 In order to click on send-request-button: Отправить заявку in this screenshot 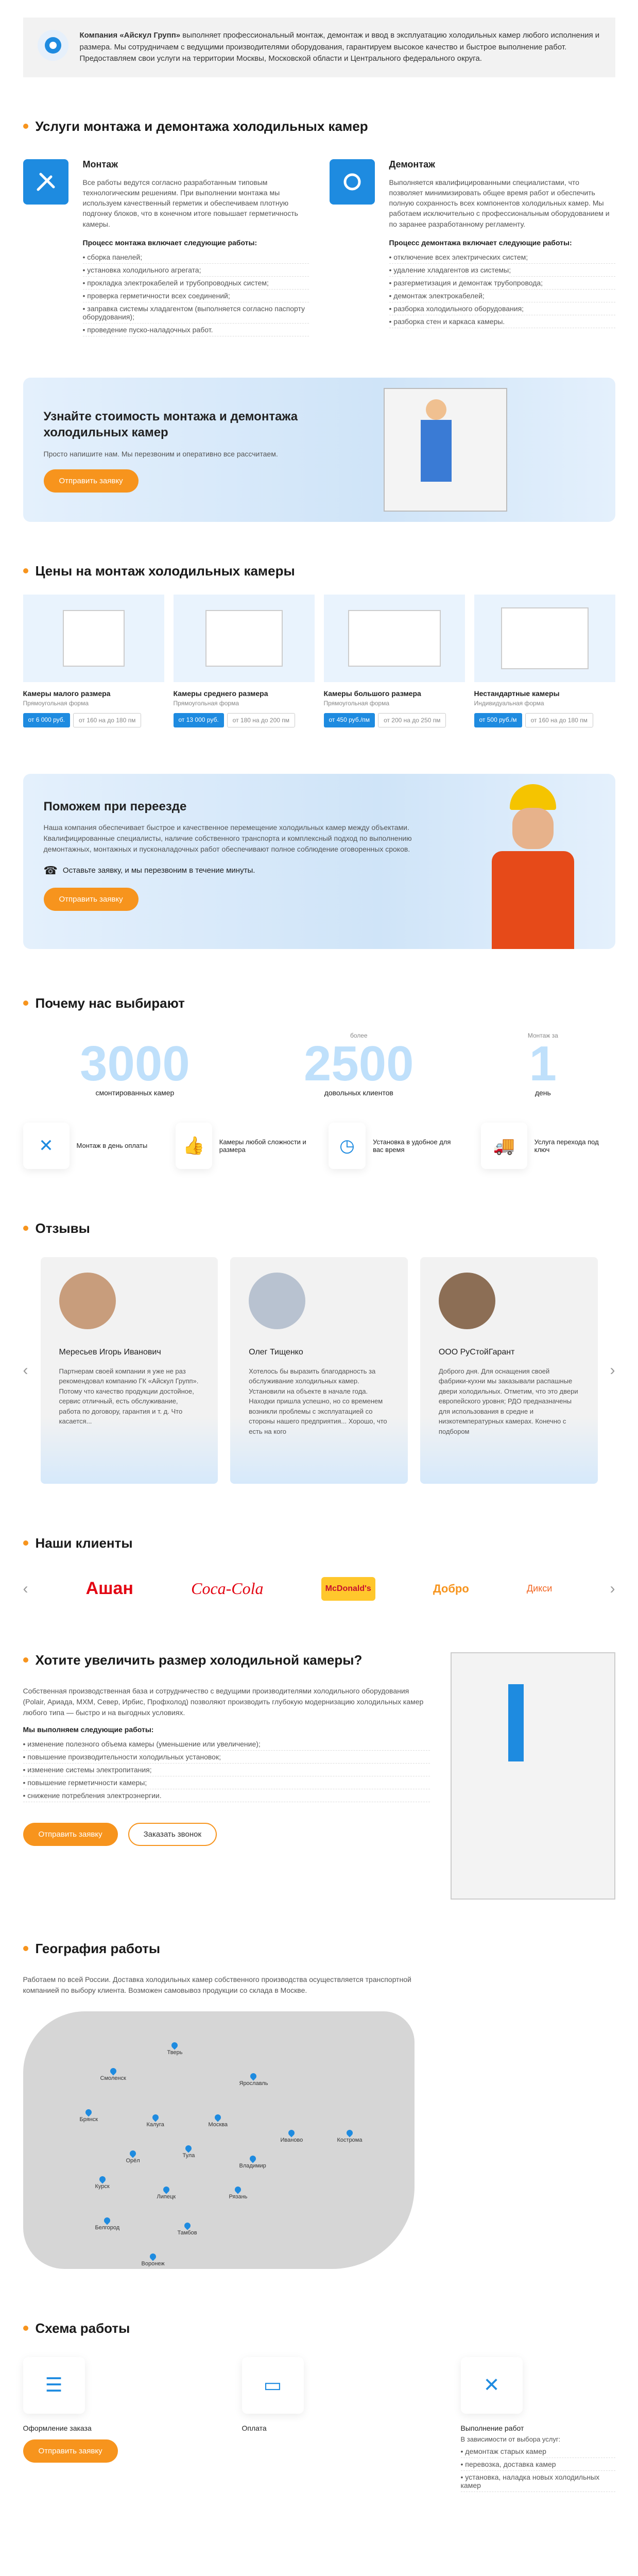, I will do `click(71, 1834)`.